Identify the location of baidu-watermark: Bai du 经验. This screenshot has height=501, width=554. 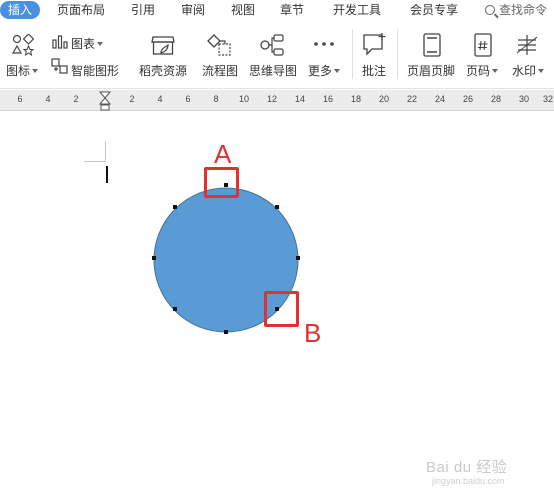
(467, 467).